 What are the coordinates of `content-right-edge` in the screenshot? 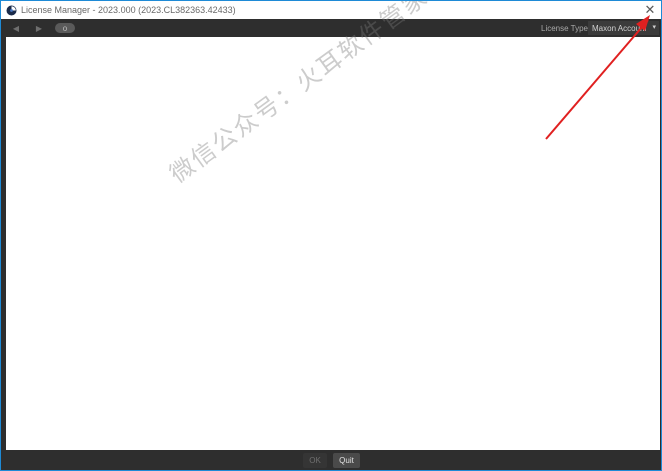 It's located at (660, 243).